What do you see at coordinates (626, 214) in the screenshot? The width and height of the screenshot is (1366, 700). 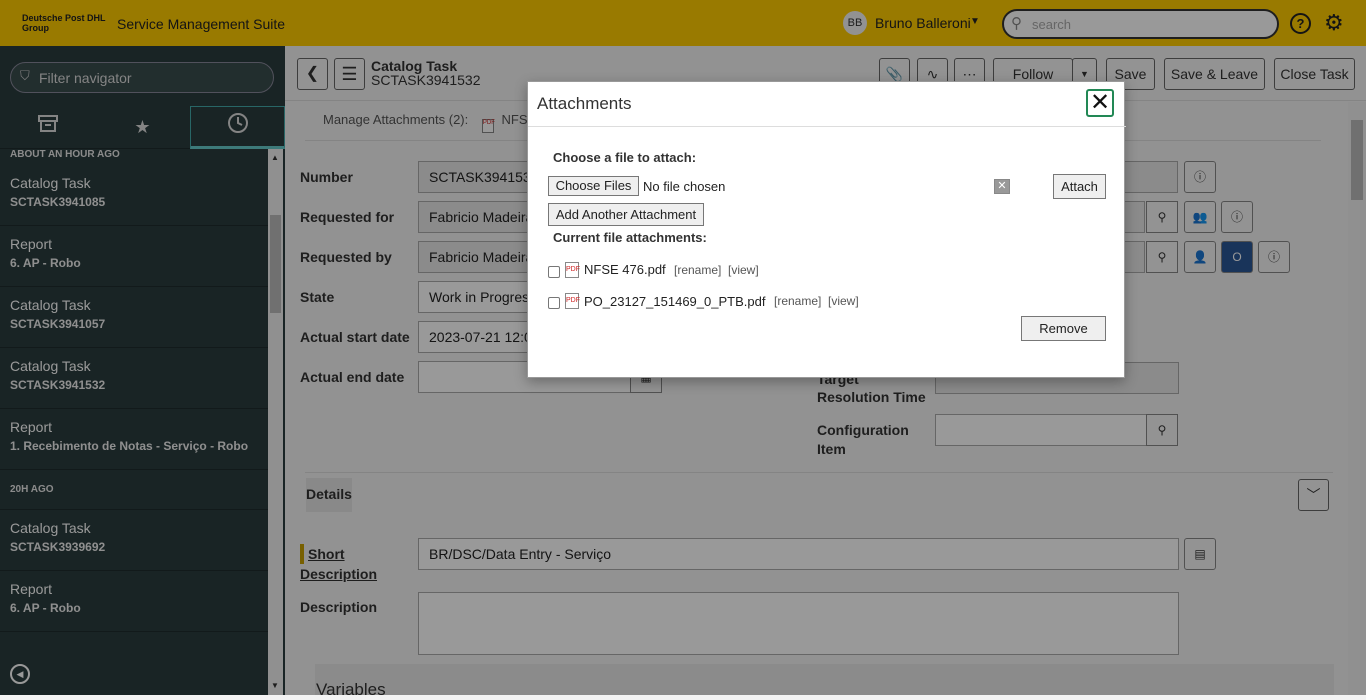 I see `add-another-attachment-button: Add Another Attachment` at bounding box center [626, 214].